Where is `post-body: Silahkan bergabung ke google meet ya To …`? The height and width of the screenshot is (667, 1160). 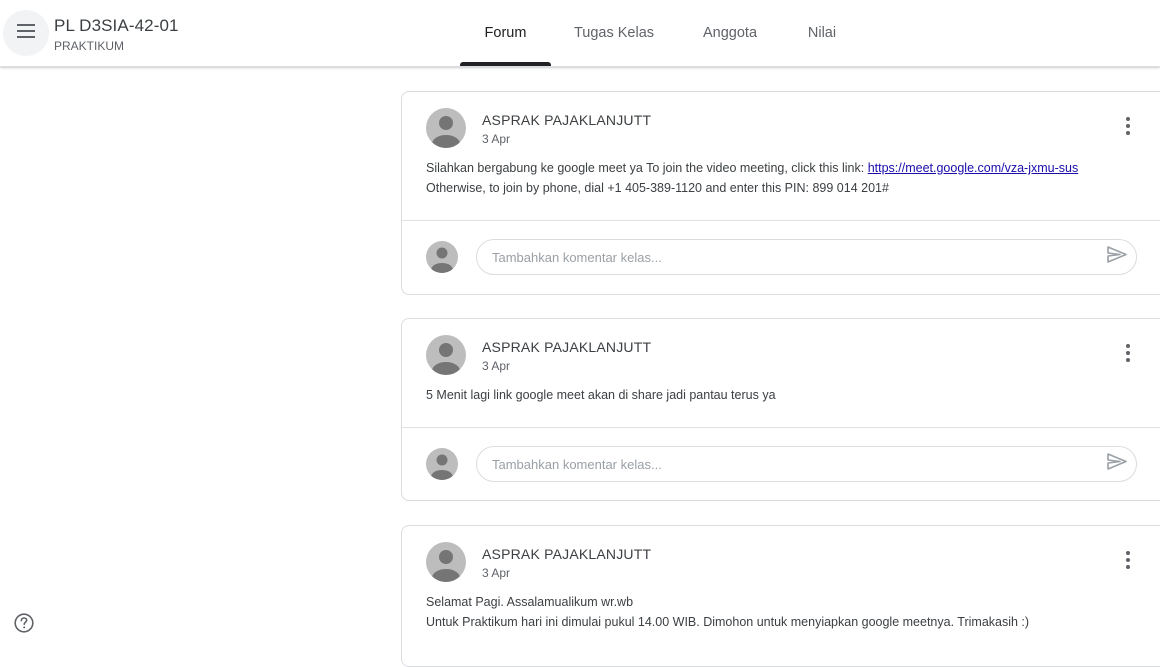
post-body: Silahkan bergabung ke google meet ya To … is located at coordinates (776, 178).